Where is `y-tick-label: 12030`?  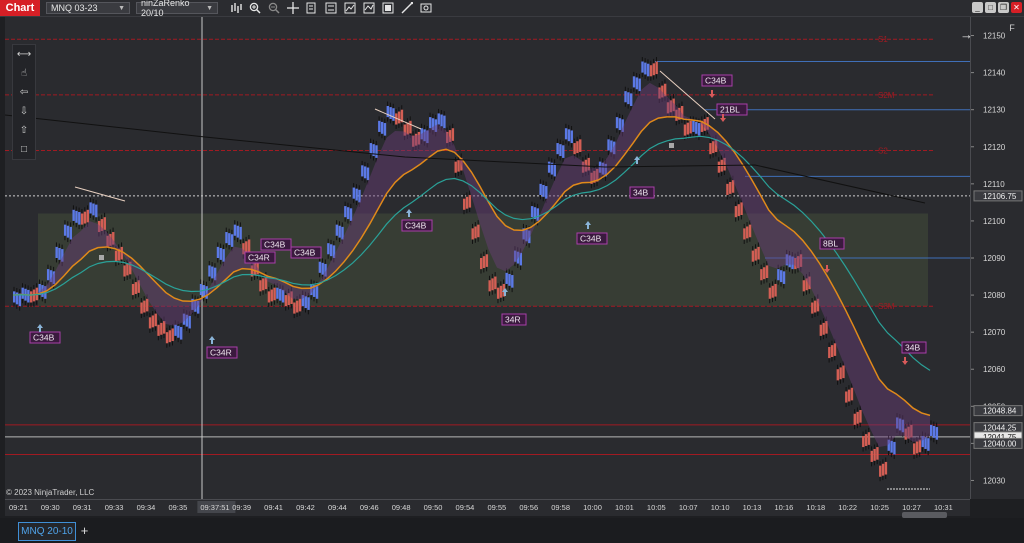
y-tick-label: 12030 is located at coordinates (994, 480).